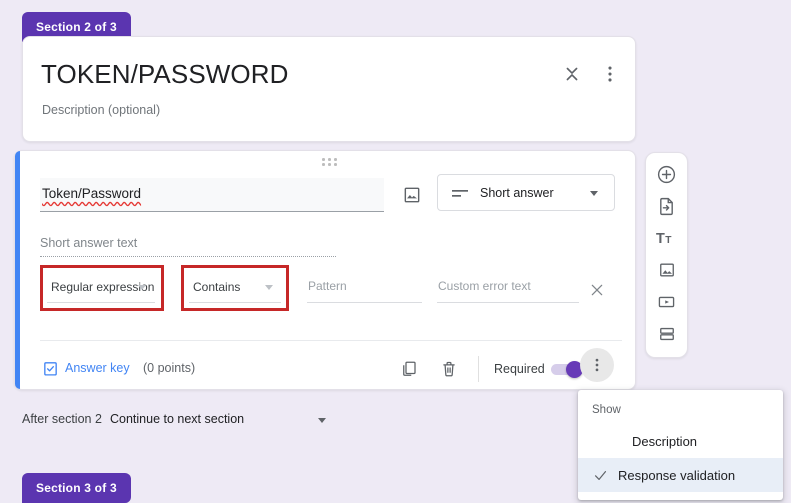  Describe the element at coordinates (597, 290) in the screenshot. I see `validation-close-icon` at that location.